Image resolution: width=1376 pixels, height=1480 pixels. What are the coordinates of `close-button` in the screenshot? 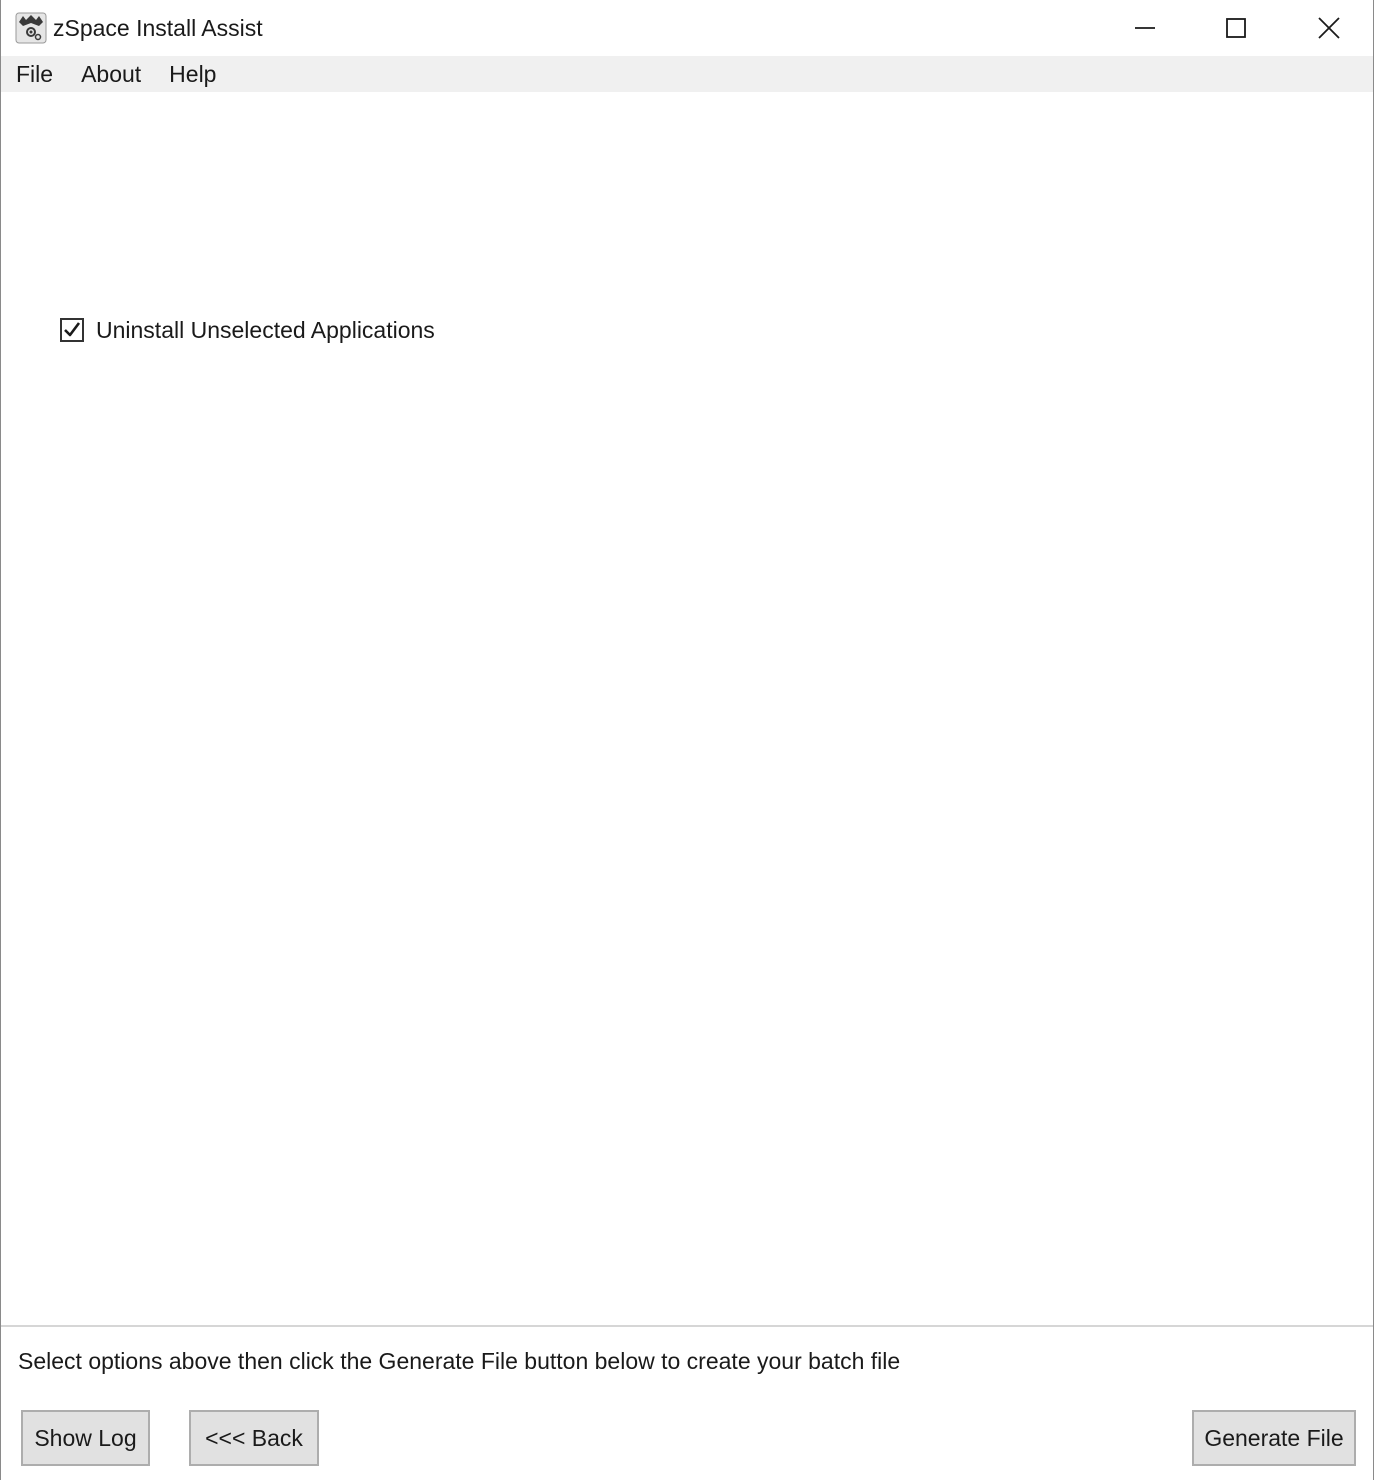 It's located at (1329, 28).